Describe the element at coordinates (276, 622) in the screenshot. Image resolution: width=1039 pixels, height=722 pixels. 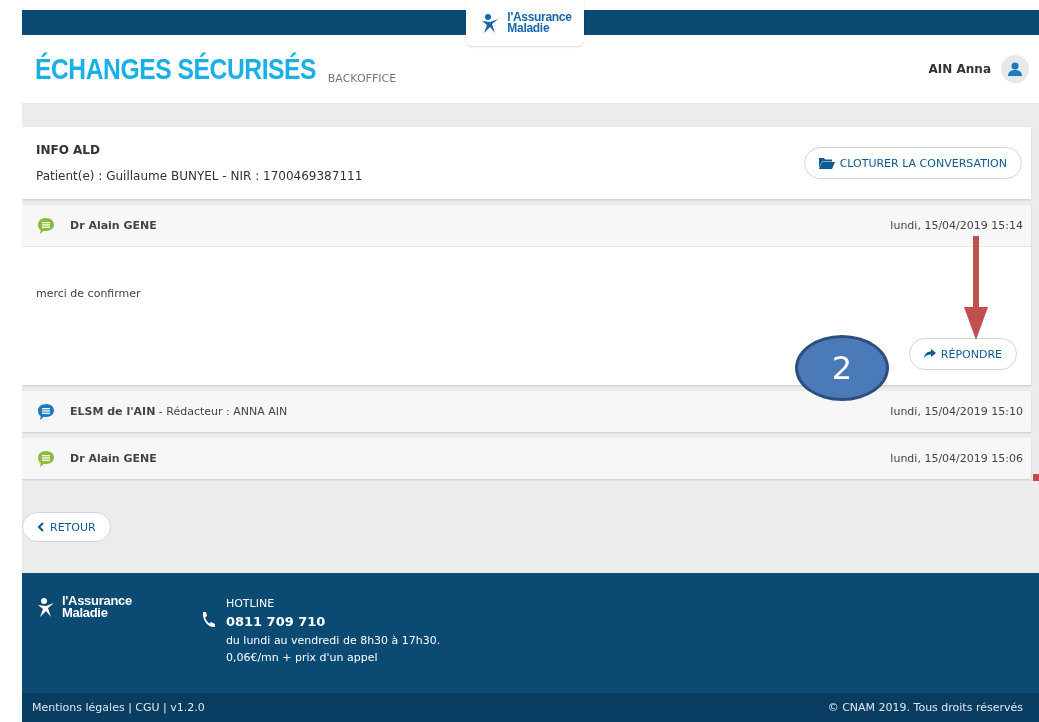
I see `hotline-phone: 0811 709 710` at that location.